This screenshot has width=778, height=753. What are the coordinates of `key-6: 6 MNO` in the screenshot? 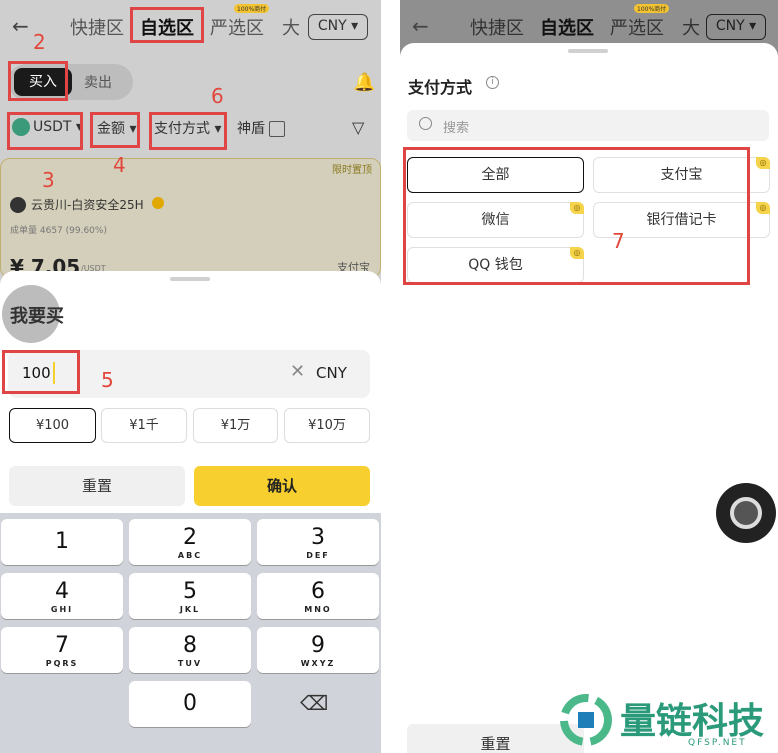 It's located at (318, 596).